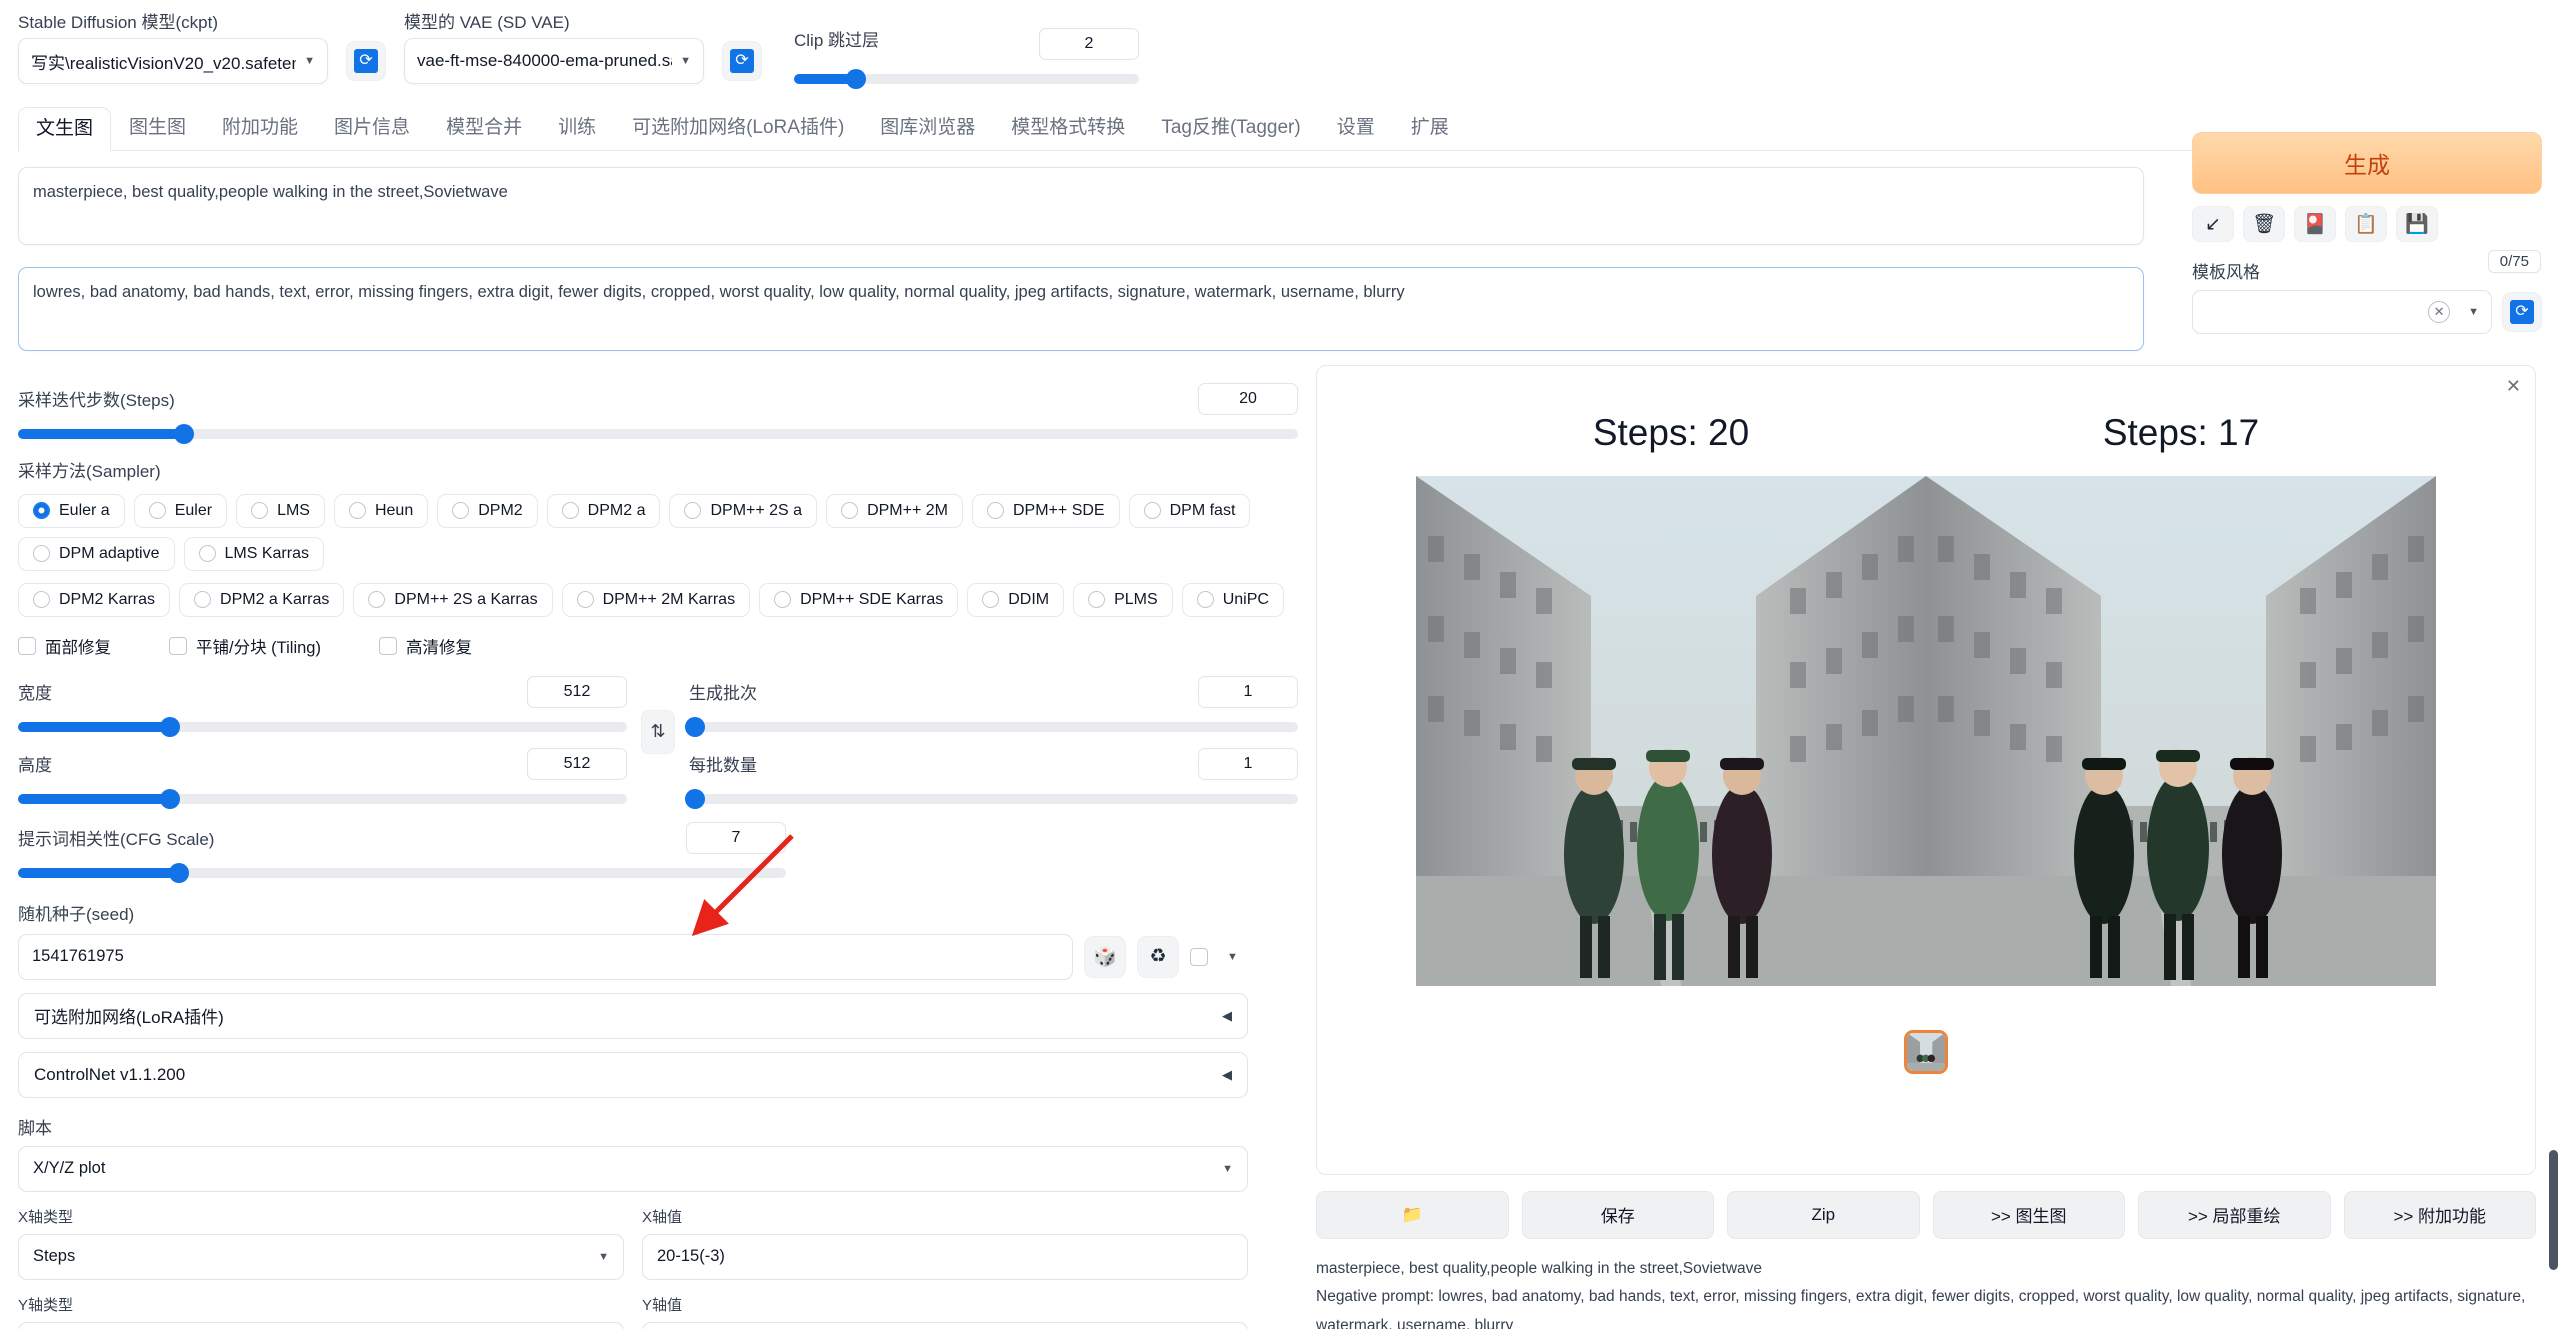 The width and height of the screenshot is (2560, 1329). Describe the element at coordinates (1232, 599) in the screenshot. I see `sampler-option-unipc: UniPC` at that location.